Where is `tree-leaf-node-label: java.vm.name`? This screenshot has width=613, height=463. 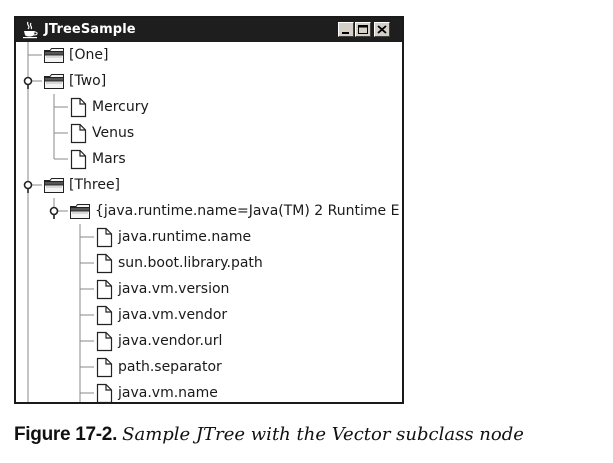
tree-leaf-node-label: java.vm.name is located at coordinates (168, 393).